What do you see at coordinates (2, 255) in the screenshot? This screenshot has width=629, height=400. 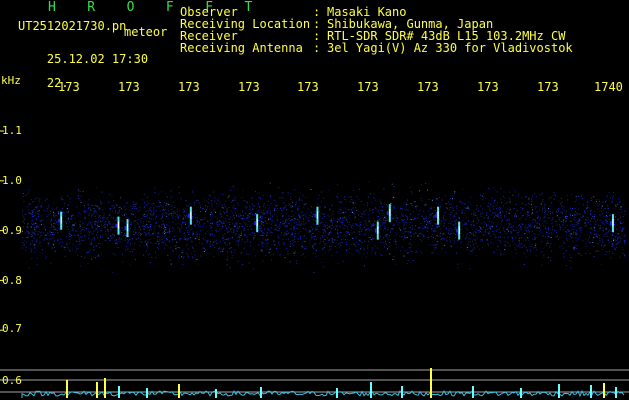 I see `tick-marks` at bounding box center [2, 255].